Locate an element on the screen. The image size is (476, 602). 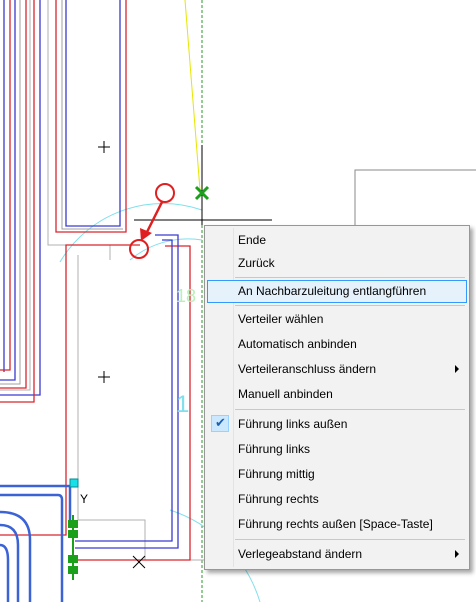
menu-item-fuehrung-rechts: Führung rechts is located at coordinates (337, 499).